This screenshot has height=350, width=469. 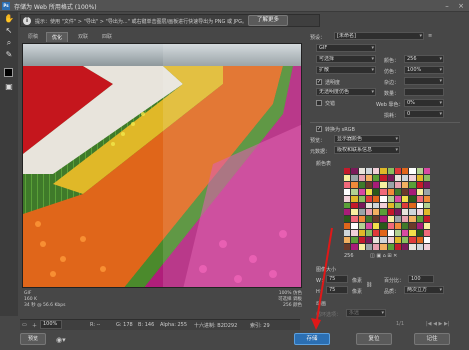 What do you see at coordinates (367, 139) in the screenshot?
I see `preview-select: 显示器颜色 ▾` at bounding box center [367, 139].